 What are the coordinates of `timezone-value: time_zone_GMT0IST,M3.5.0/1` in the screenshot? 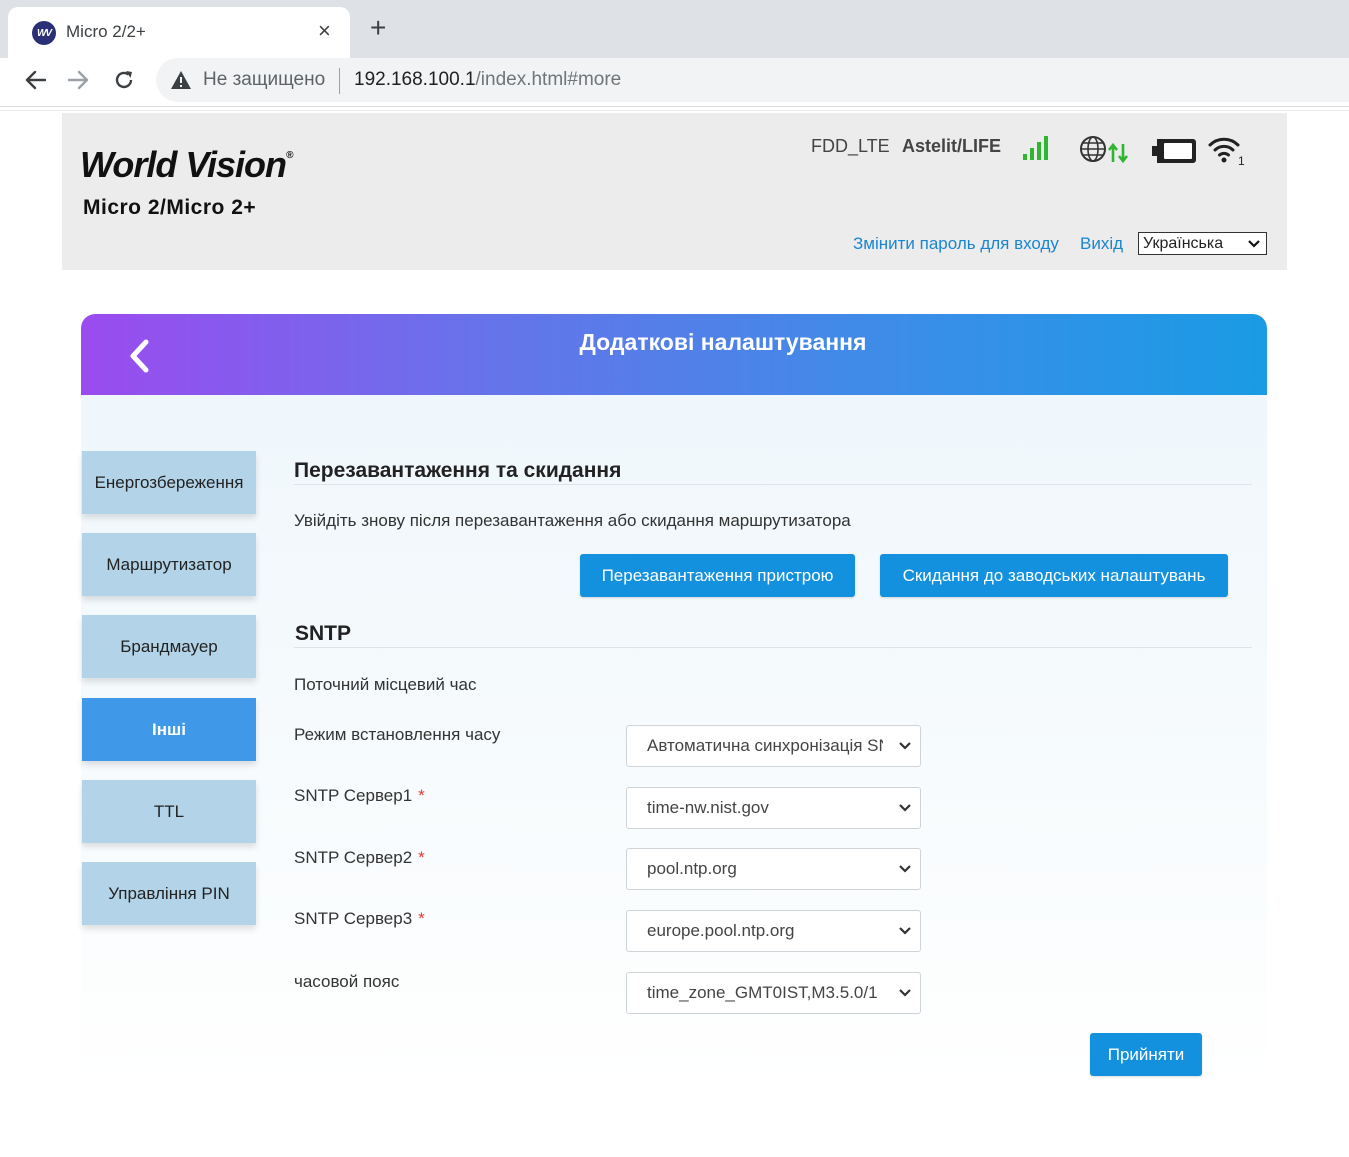 It's located at (762, 992).